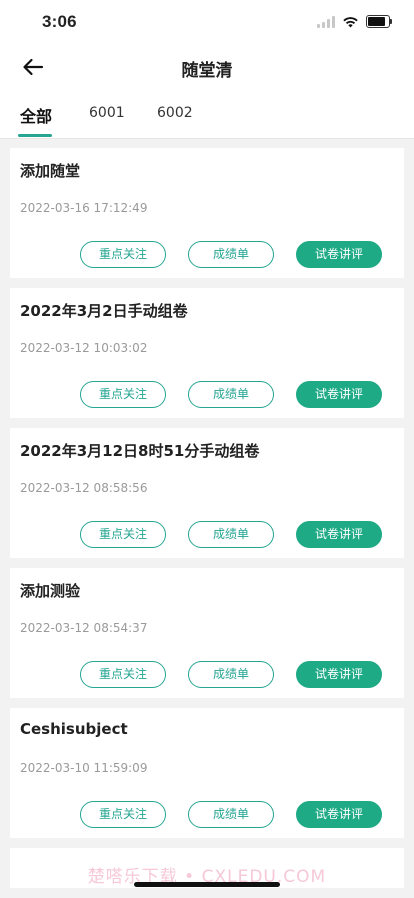 This screenshot has height=898, width=414. I want to click on nav-bar: 随堂清, so click(207, 67).